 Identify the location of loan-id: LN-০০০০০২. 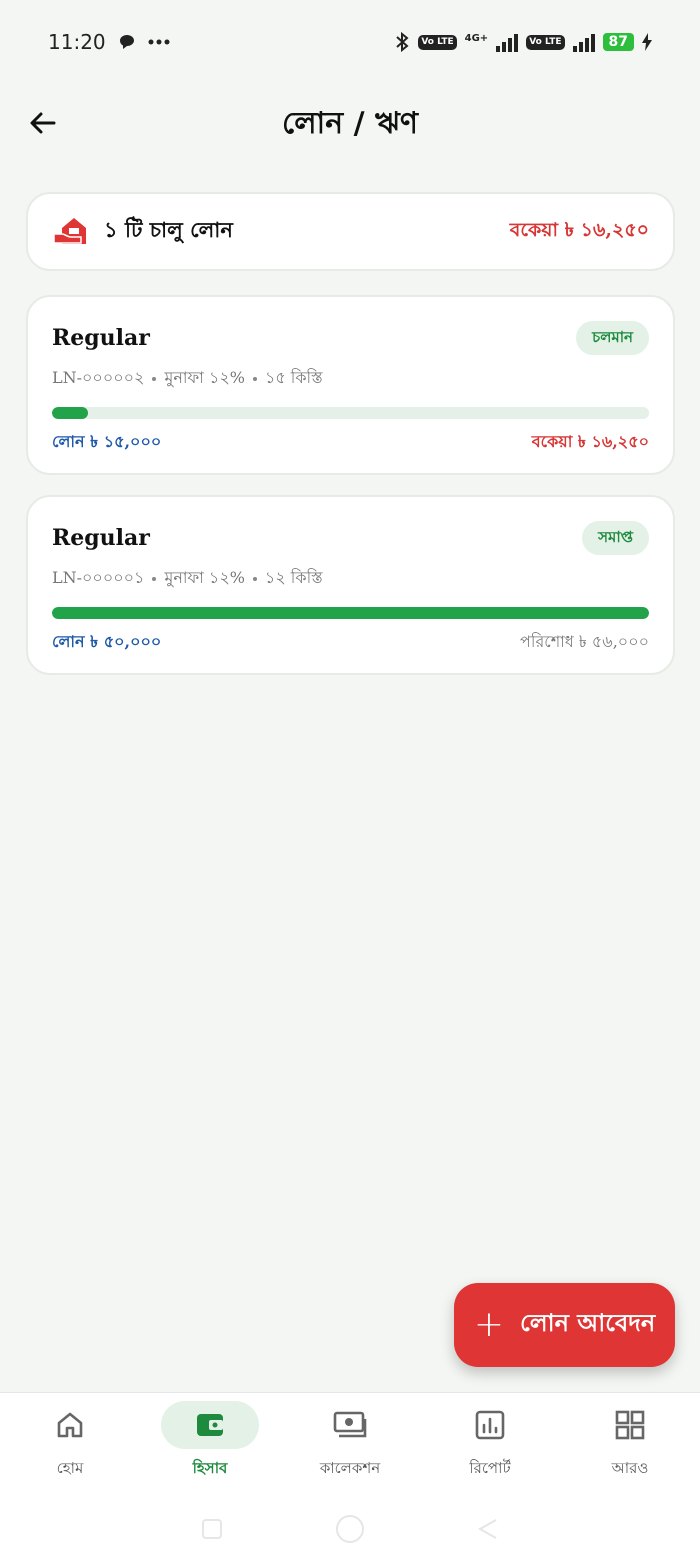
(98, 377).